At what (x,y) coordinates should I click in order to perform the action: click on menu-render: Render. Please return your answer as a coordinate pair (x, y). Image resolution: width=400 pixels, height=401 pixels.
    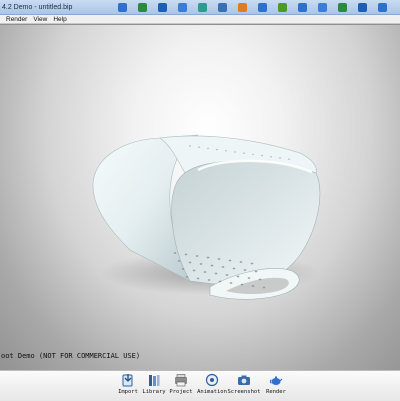
    Looking at the image, I should click on (16, 19).